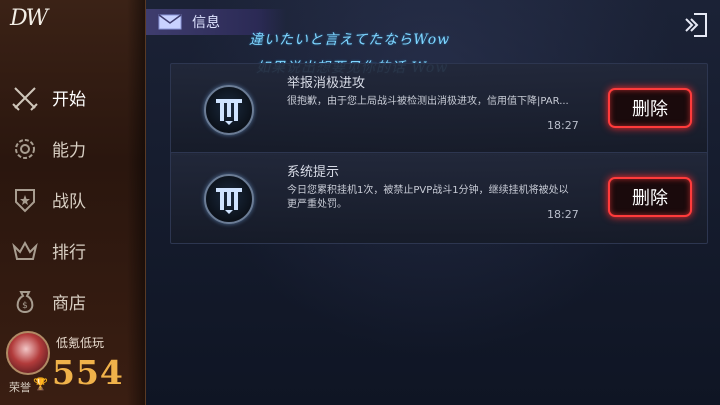 This screenshot has height=405, width=720. What do you see at coordinates (25, 98) in the screenshot?
I see `crossed-swords-icon` at bounding box center [25, 98].